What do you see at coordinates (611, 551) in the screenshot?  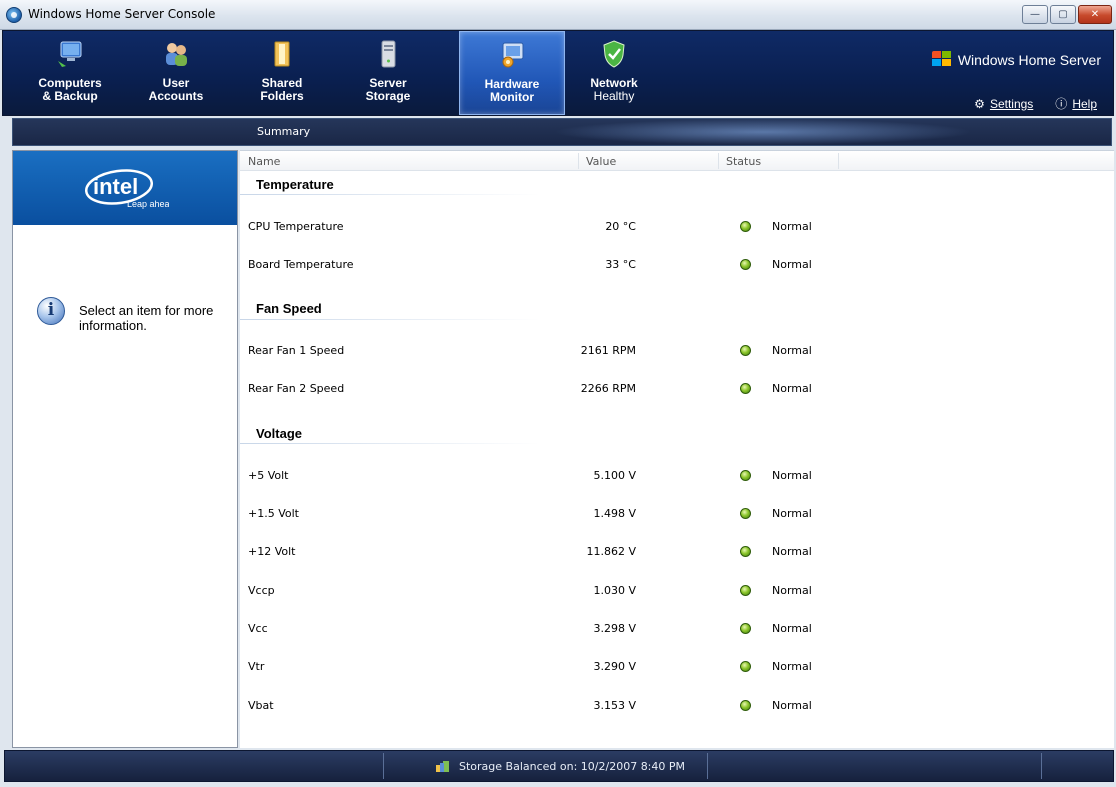 I see `row-value: 11.862 V` at bounding box center [611, 551].